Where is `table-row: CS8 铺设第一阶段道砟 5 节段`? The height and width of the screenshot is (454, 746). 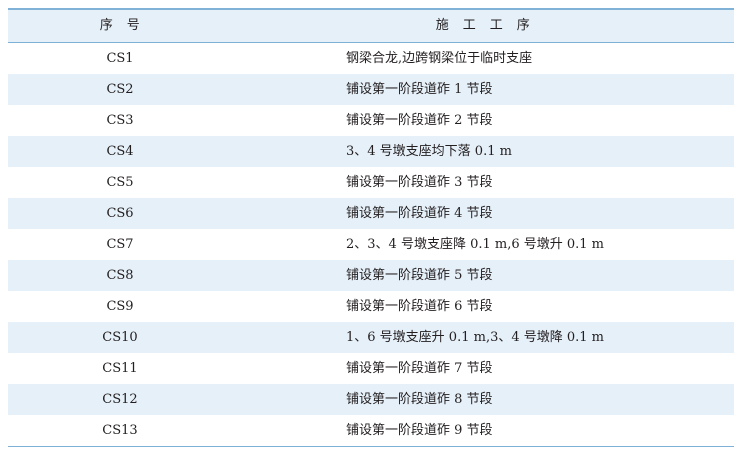 table-row: CS8 铺设第一阶段道砟 5 节段 is located at coordinates (371, 275).